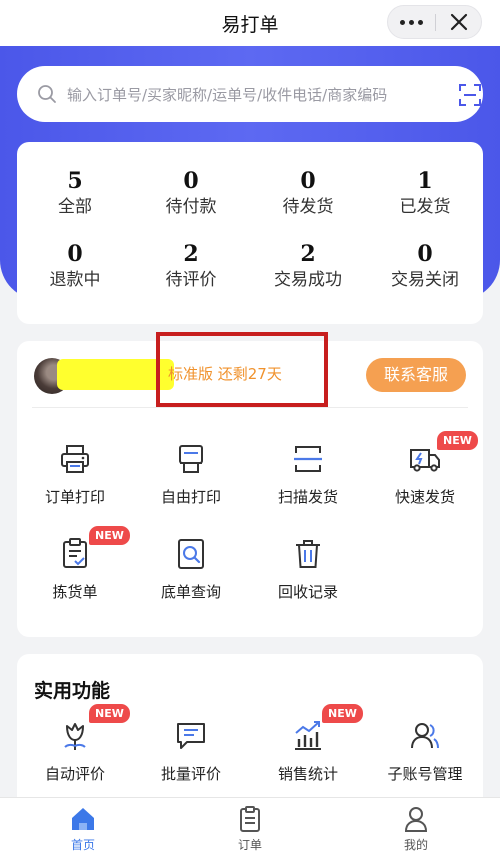 Image resolution: width=500 pixels, height=854 pixels. What do you see at coordinates (250, 819) in the screenshot?
I see `order-icon` at bounding box center [250, 819].